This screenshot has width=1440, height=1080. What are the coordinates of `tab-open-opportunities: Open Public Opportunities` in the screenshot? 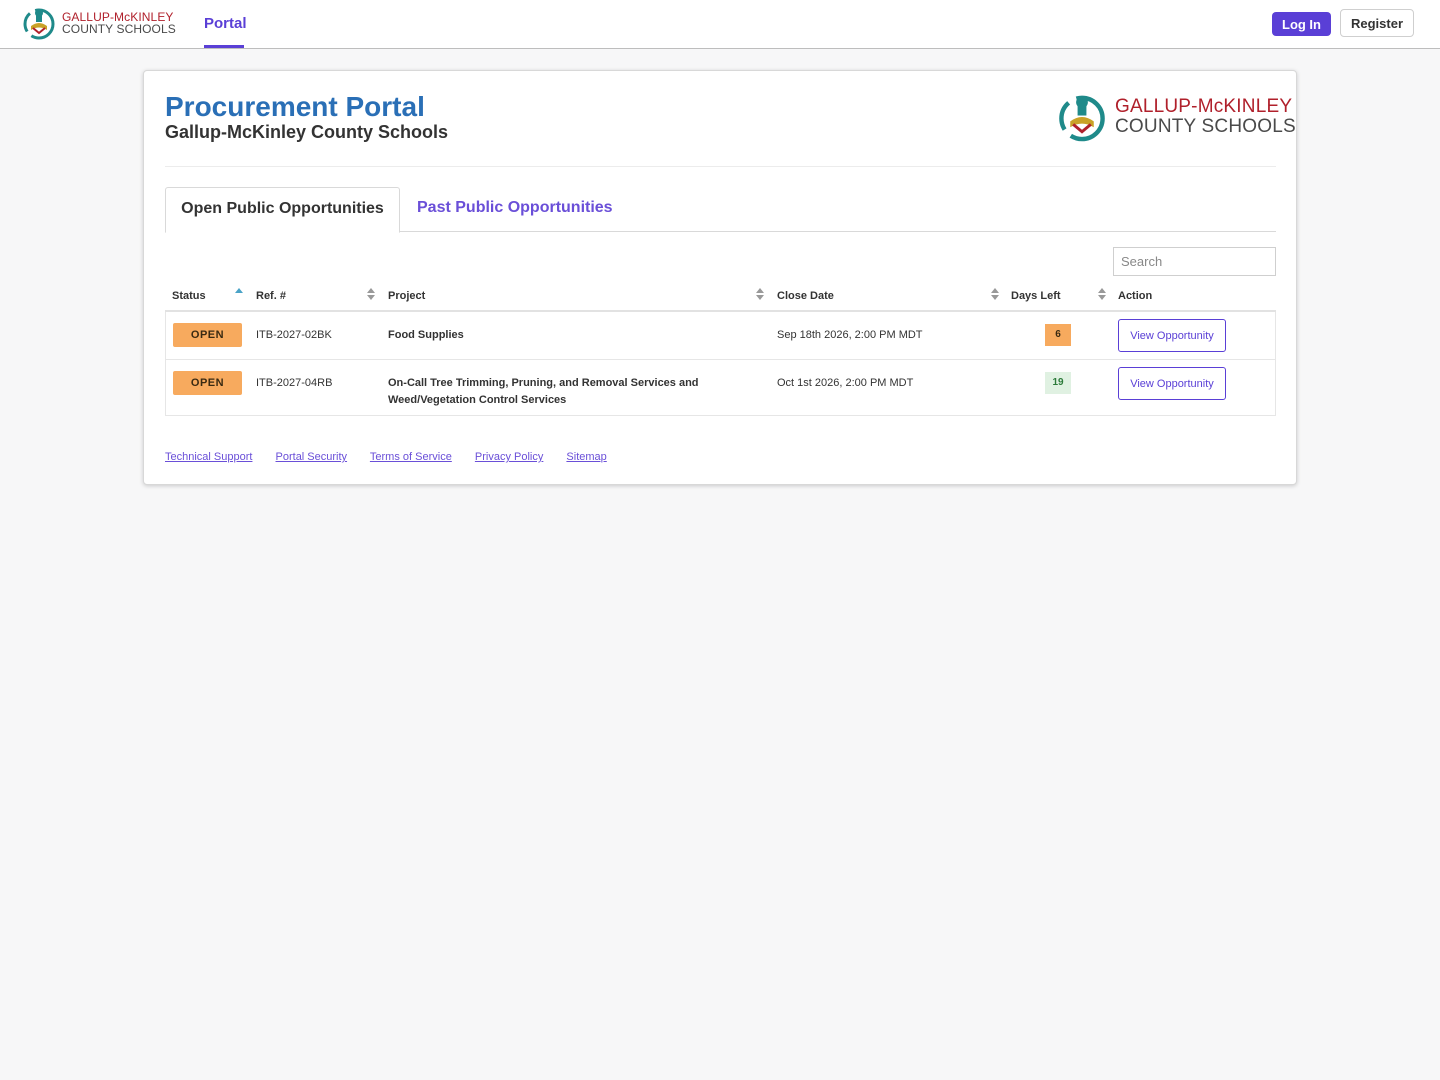 It's located at (282, 210).